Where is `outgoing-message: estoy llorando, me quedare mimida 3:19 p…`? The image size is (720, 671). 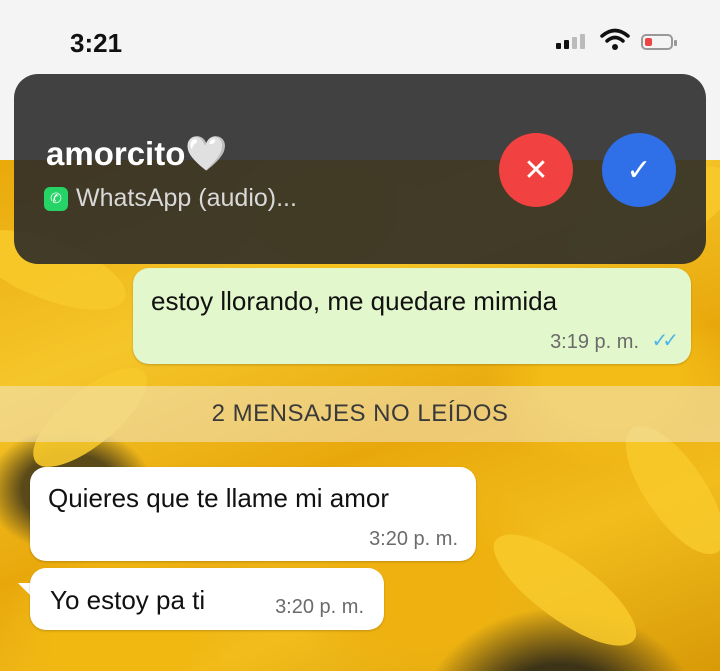 outgoing-message: estoy llorando, me quedare mimida 3:19 p… is located at coordinates (412, 316).